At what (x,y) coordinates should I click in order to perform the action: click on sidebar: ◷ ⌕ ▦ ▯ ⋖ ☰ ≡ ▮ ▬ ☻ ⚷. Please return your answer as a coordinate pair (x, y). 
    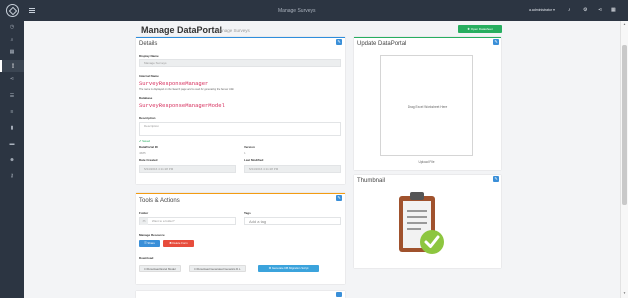
    Looking at the image, I should click on (12, 159).